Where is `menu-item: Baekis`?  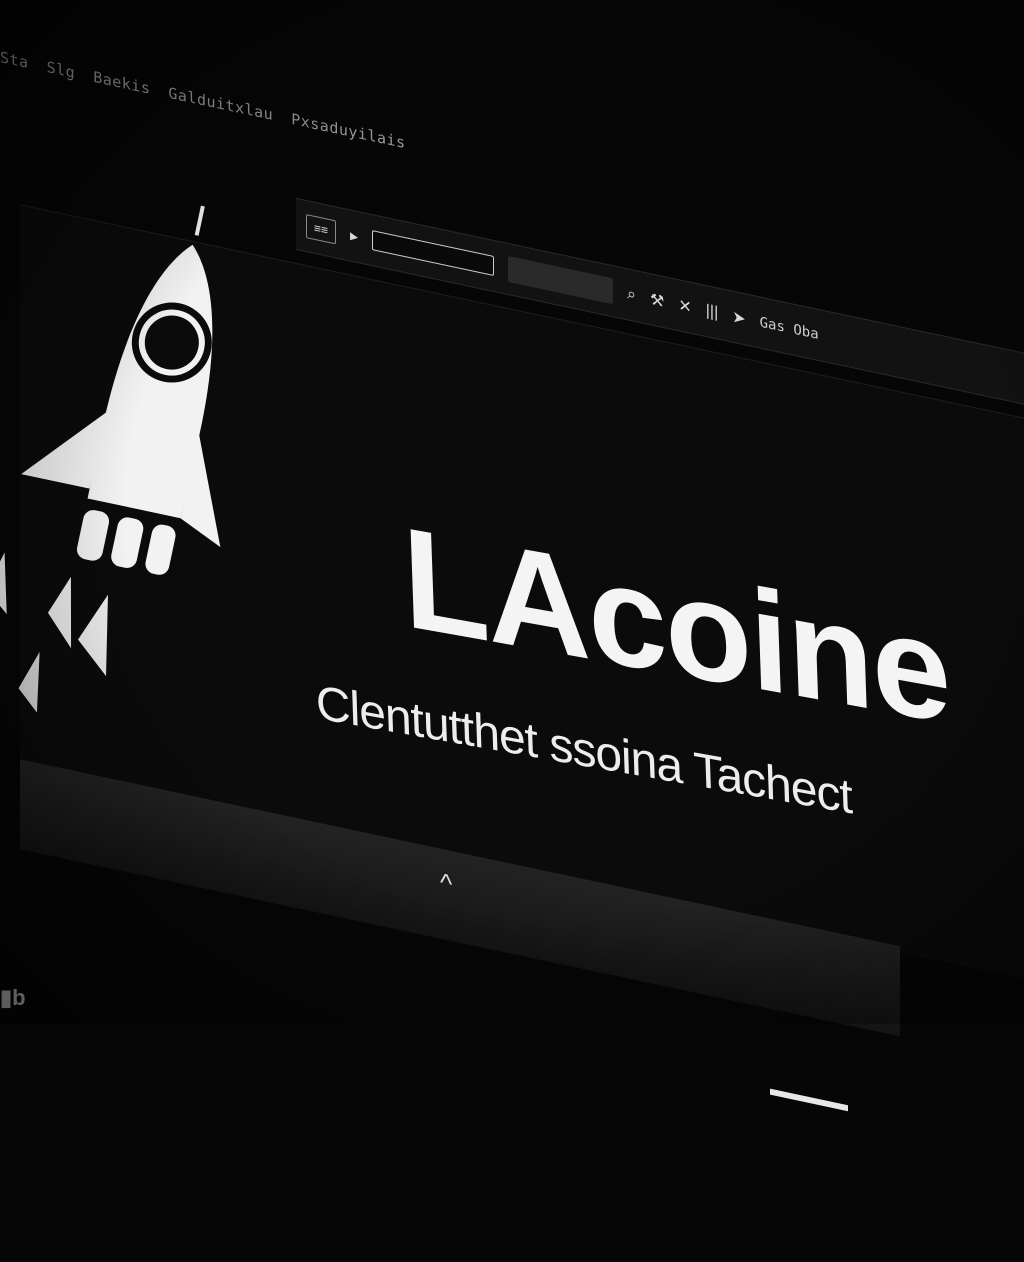
menu-item: Baekis is located at coordinates (121, 83).